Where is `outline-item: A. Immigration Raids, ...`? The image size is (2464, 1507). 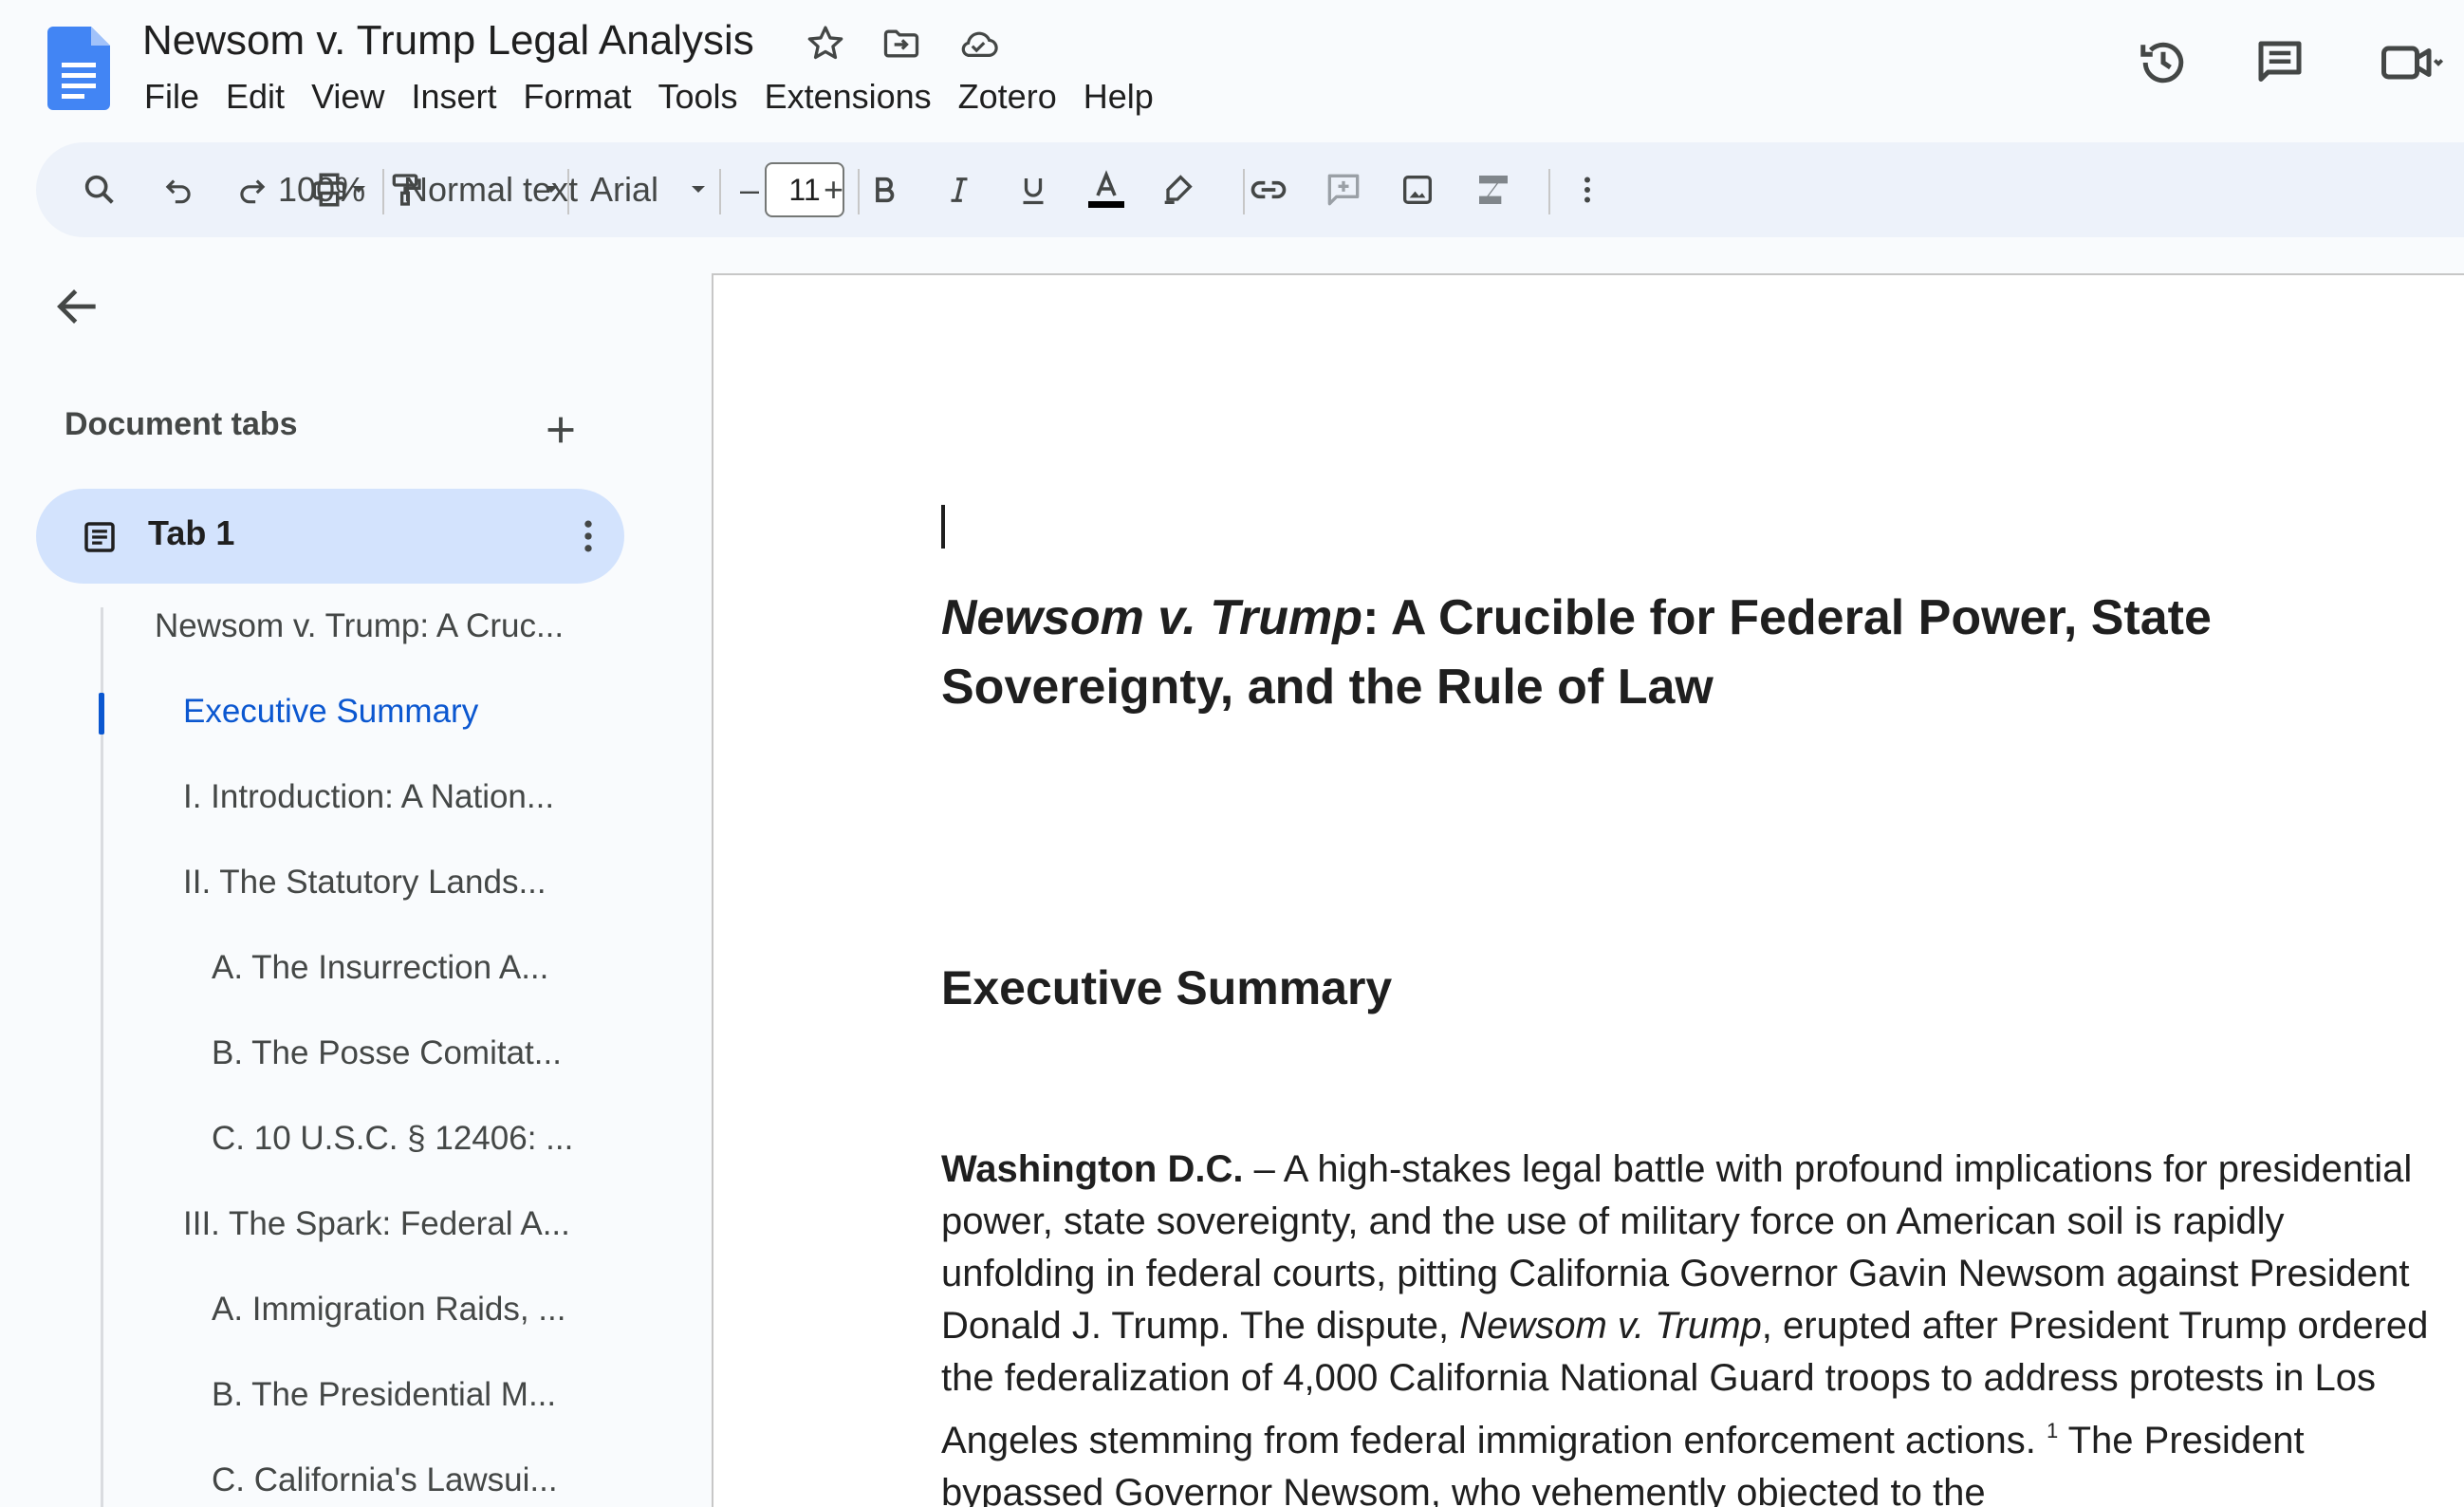
outline-item: A. Immigration Raids, ... is located at coordinates (388, 1310).